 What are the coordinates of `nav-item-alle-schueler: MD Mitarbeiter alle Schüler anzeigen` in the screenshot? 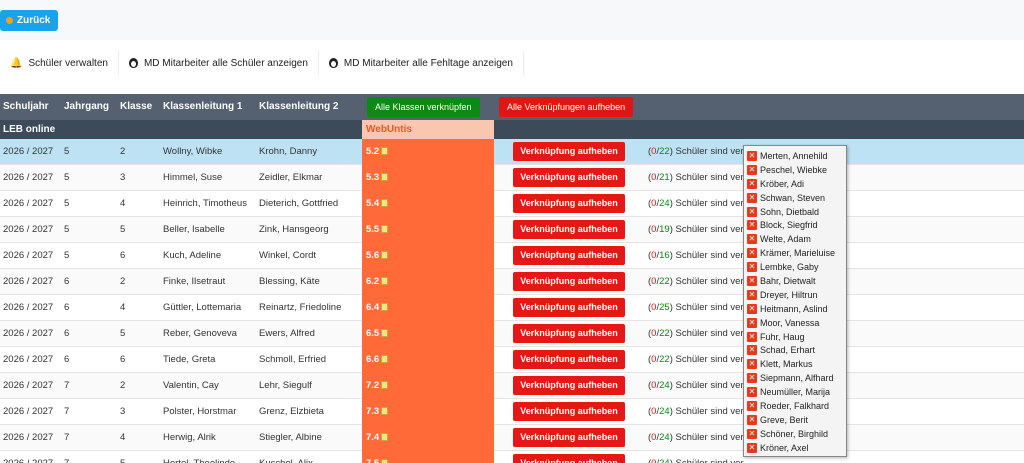 It's located at (218, 63).